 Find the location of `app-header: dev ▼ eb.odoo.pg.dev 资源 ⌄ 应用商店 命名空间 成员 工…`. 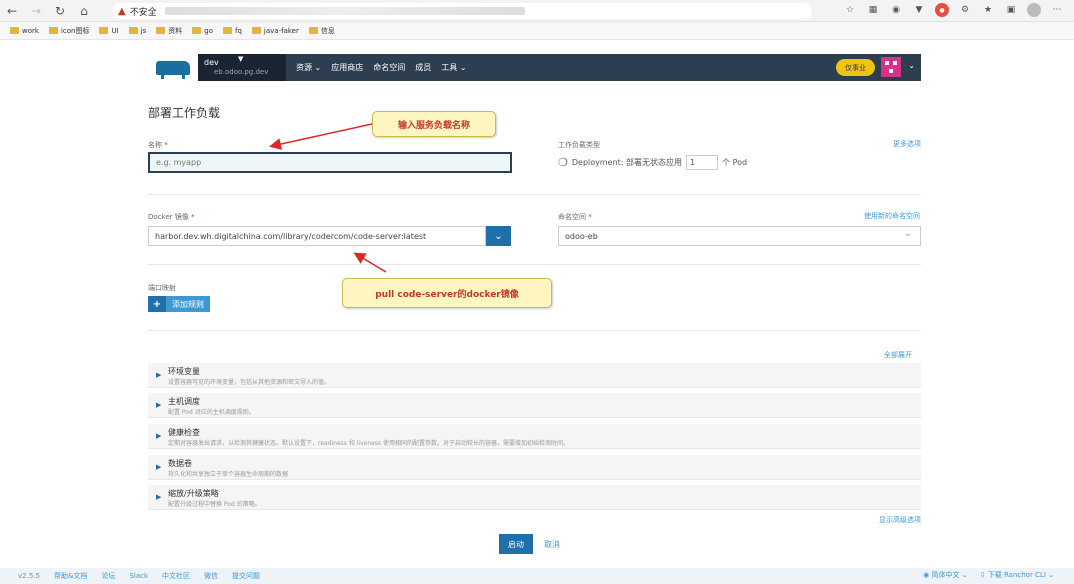

app-header: dev ▼ eb.odoo.pg.dev 资源 ⌄ 应用商店 命名空间 成员 工… is located at coordinates (534, 67).